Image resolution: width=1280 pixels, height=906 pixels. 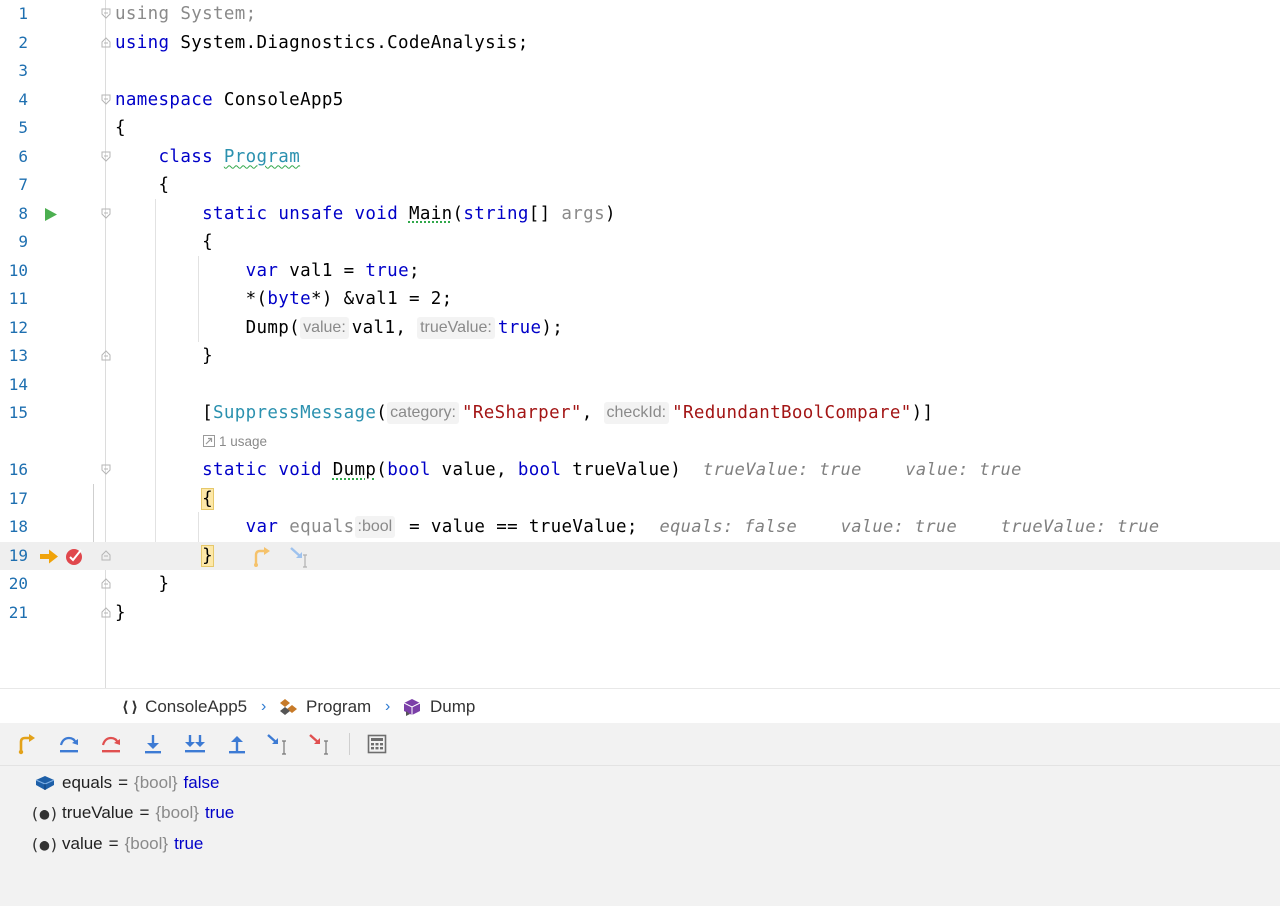 I want to click on code-text: class Program, so click(x=229, y=156).